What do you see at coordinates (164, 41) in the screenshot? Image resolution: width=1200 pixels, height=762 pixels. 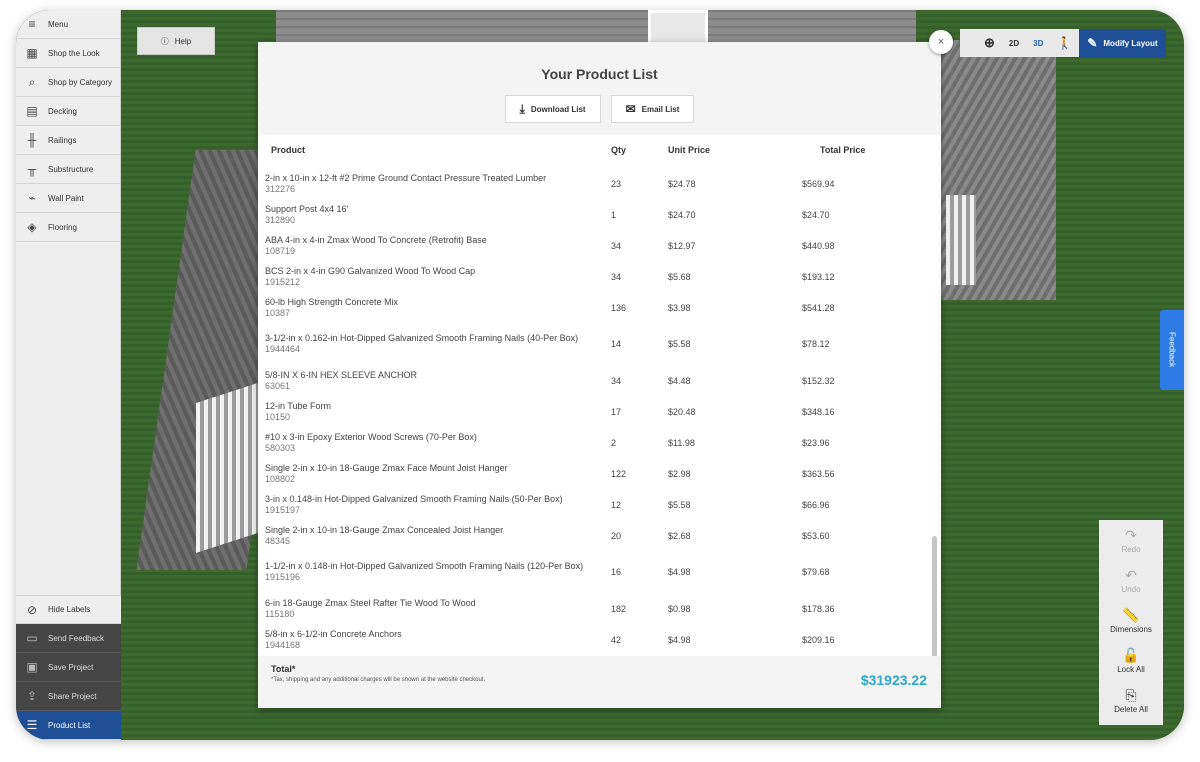 I see `help-icon: ⓘ` at bounding box center [164, 41].